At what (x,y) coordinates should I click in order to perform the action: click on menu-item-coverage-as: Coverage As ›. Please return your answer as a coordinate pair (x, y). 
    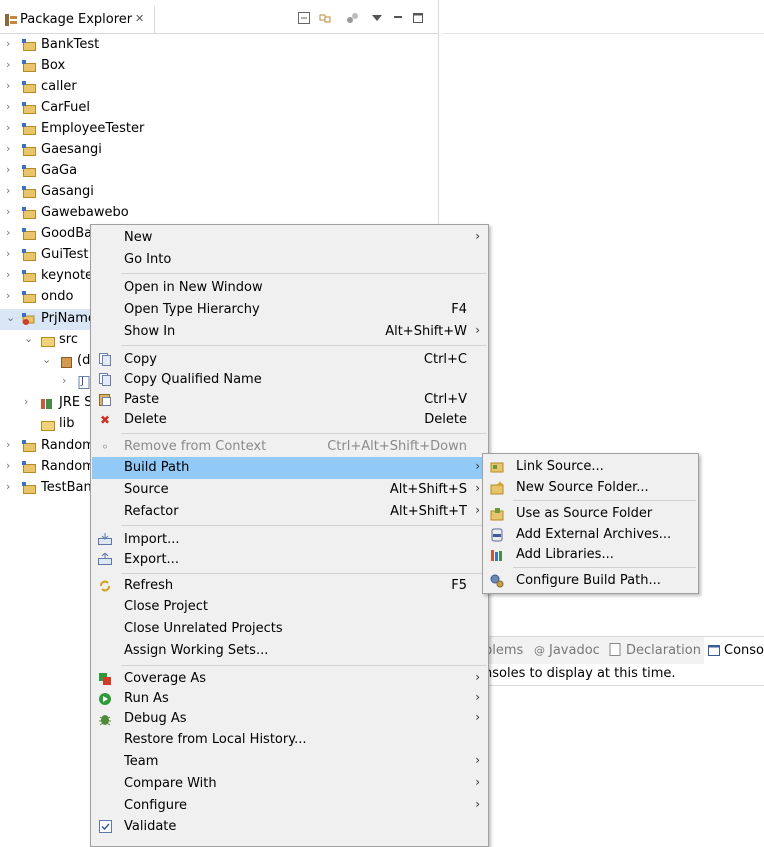
    Looking at the image, I should click on (289, 679).